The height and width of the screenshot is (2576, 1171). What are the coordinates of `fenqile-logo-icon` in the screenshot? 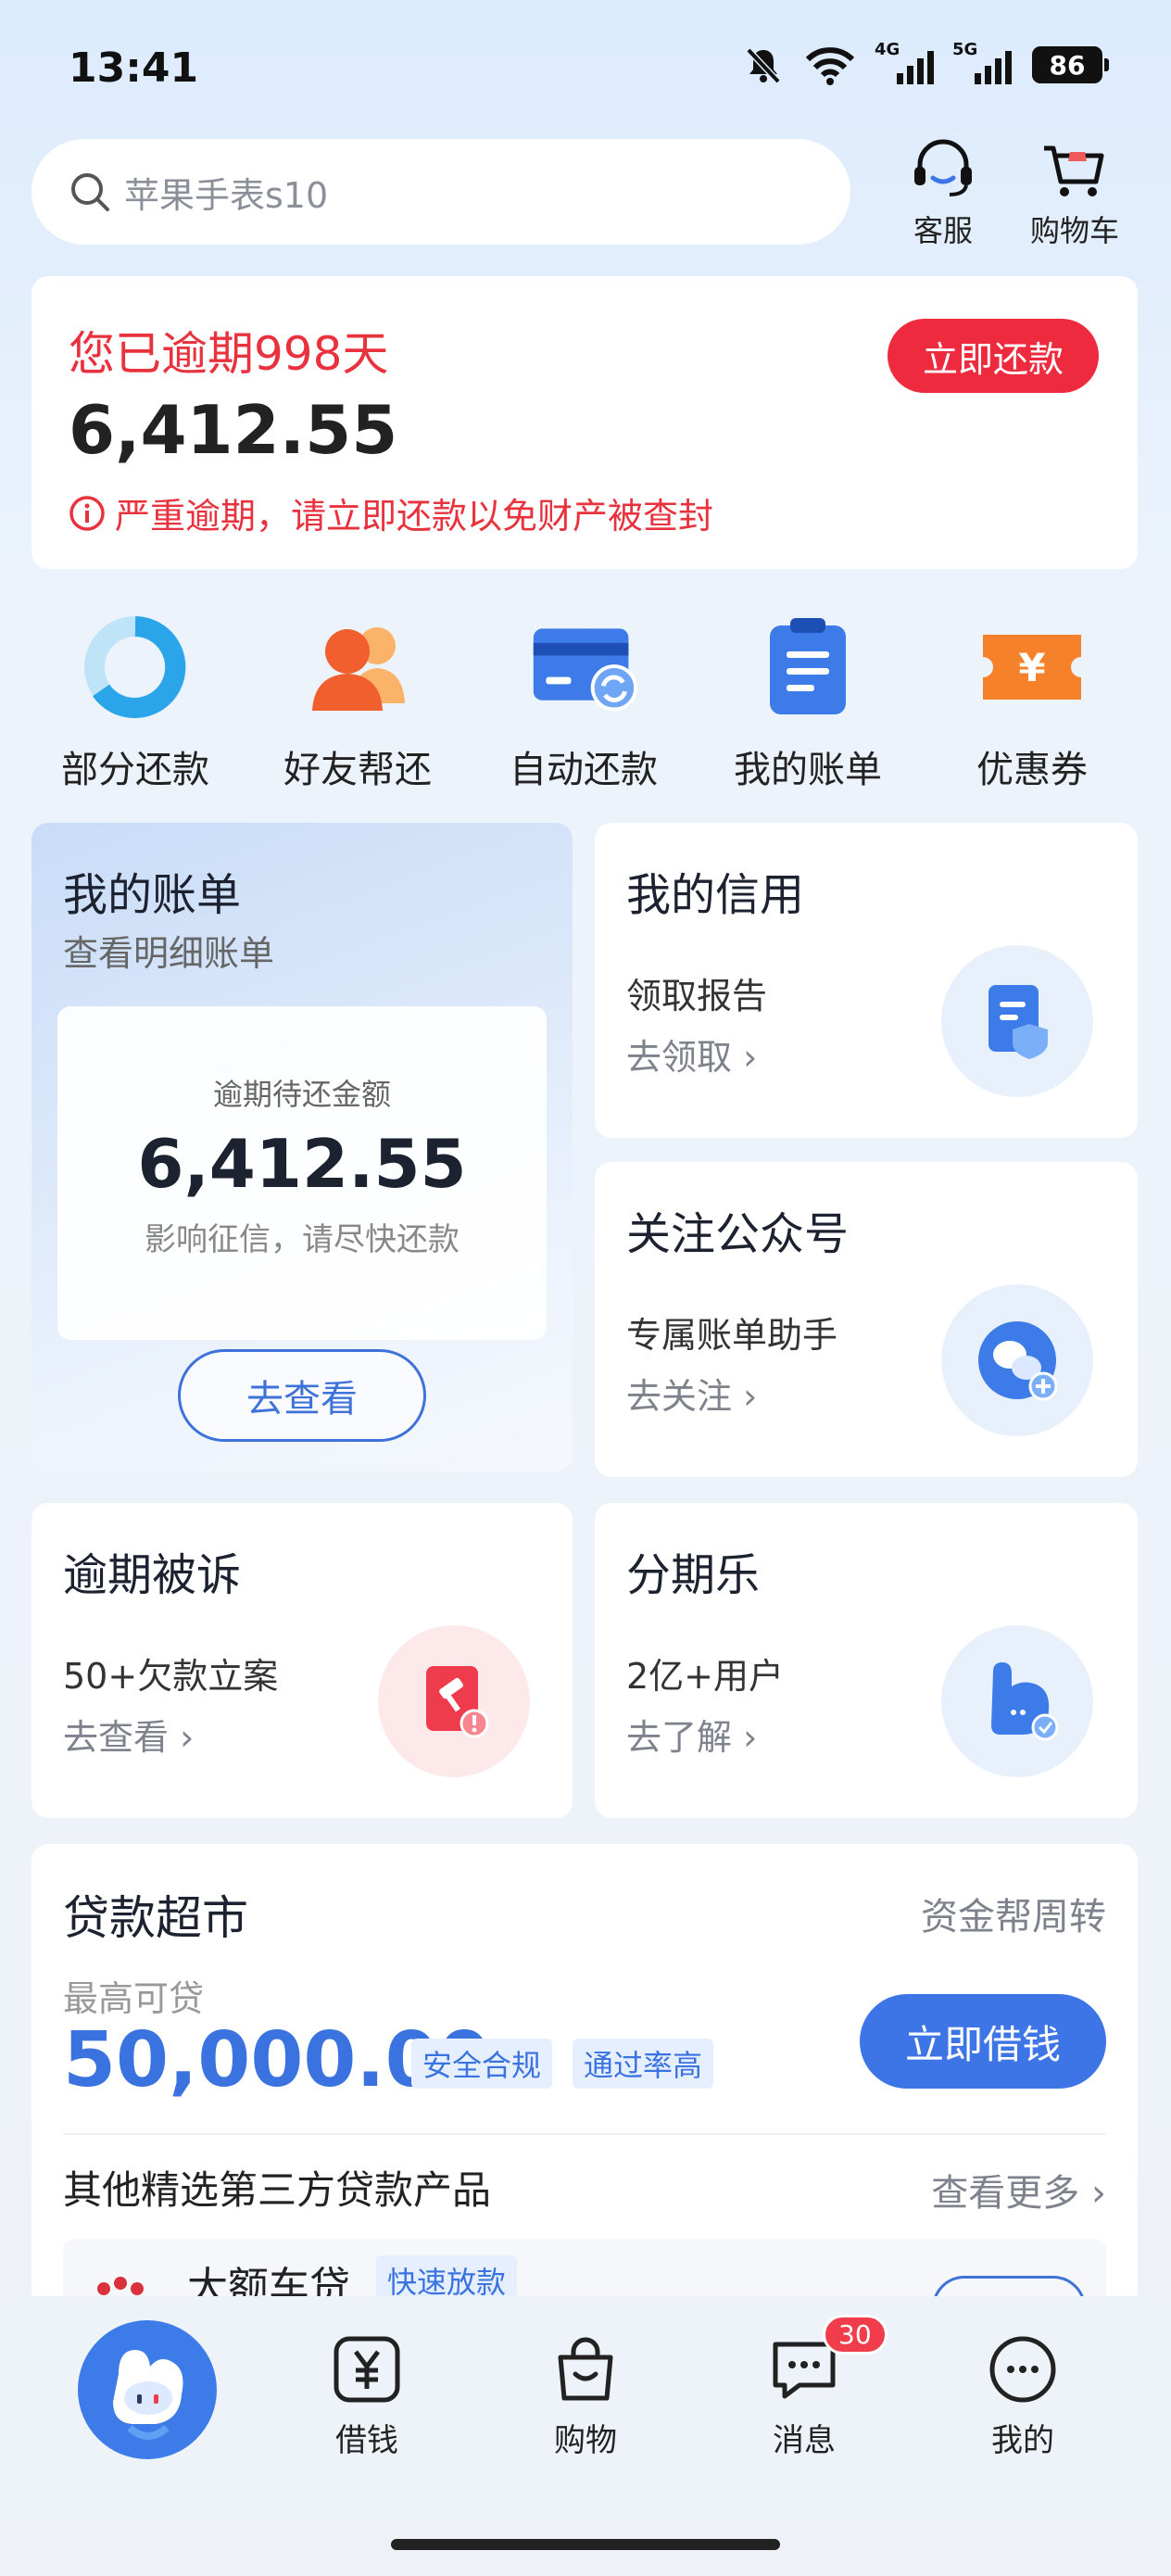 It's located at (1025, 1702).